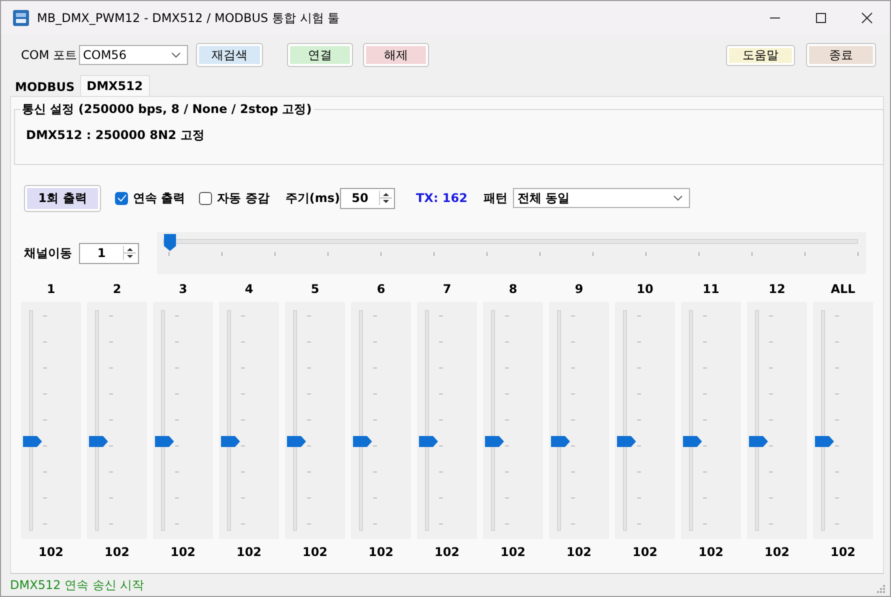  What do you see at coordinates (312, 198) in the screenshot?
I see `period-label: 주기(ms)` at bounding box center [312, 198].